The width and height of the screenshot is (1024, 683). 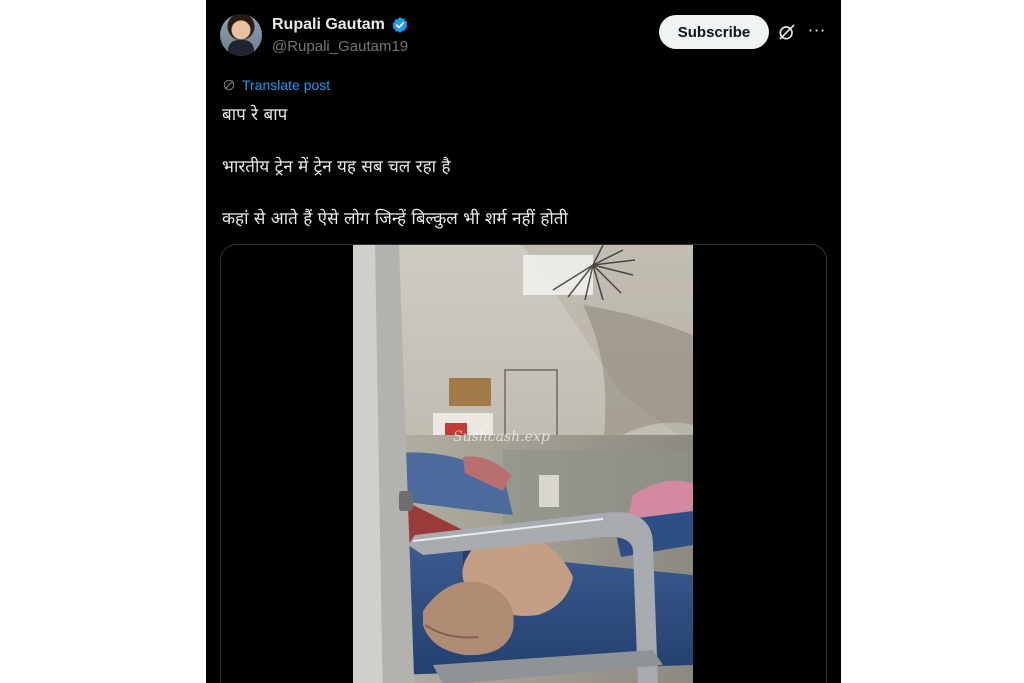 What do you see at coordinates (340, 46) in the screenshot?
I see `author-handle: @Rupali_Gautam19` at bounding box center [340, 46].